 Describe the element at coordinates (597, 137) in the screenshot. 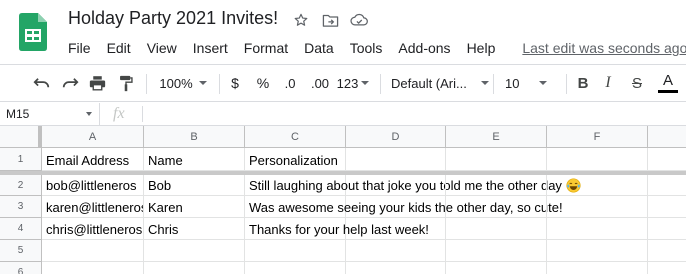

I see `column-header-f: F` at that location.